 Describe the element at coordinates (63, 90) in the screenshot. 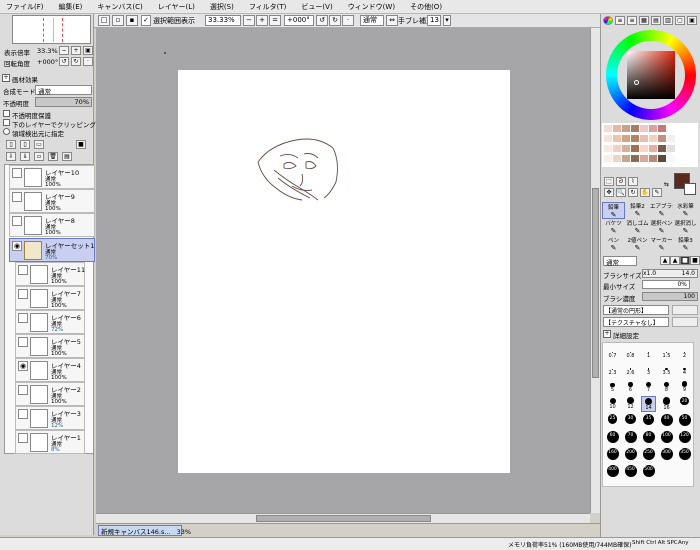

I see `layer-blend-select: 通常` at that location.